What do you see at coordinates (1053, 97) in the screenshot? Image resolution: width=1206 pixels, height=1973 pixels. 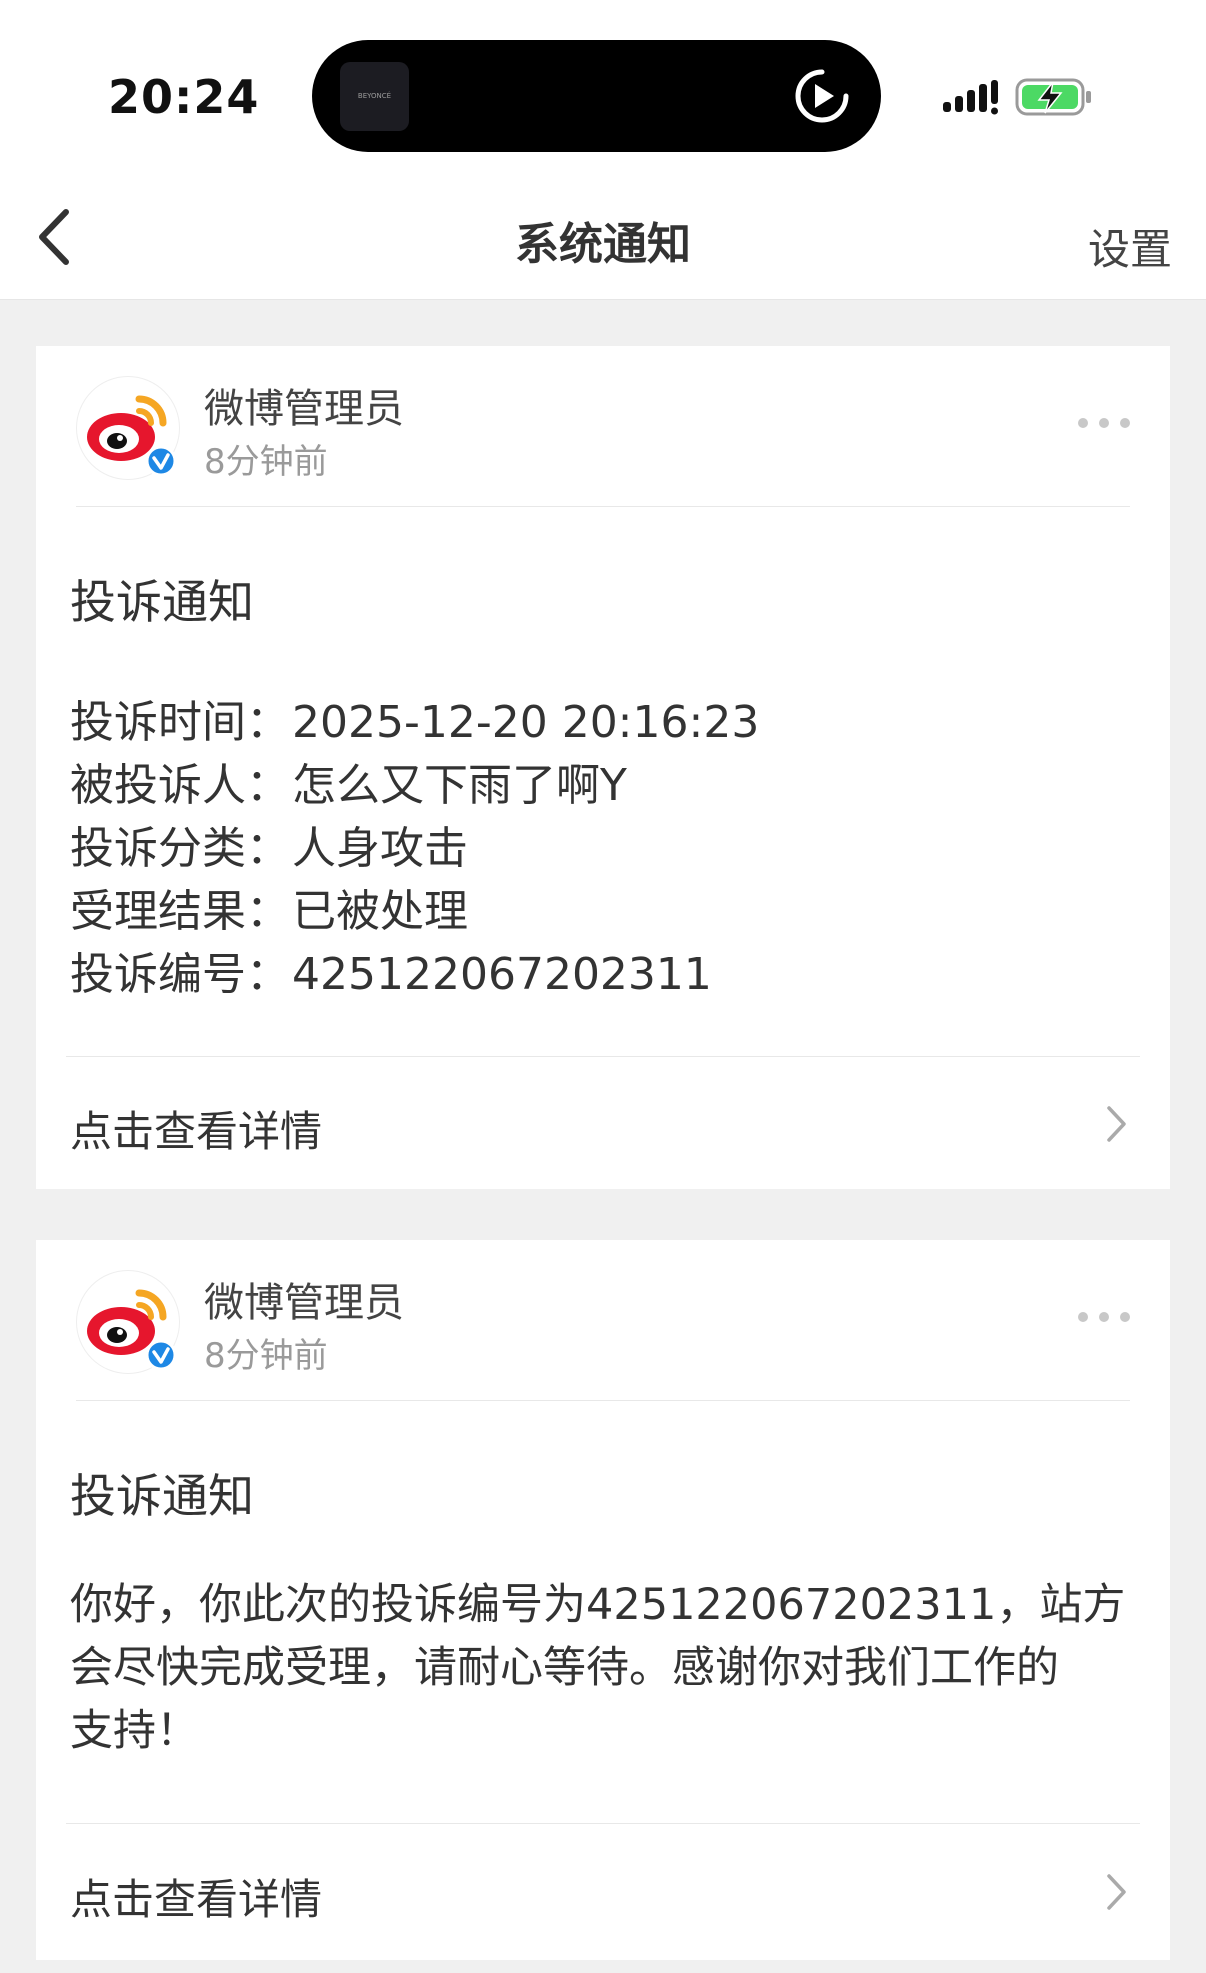 I see `battery-charging-icon` at bounding box center [1053, 97].